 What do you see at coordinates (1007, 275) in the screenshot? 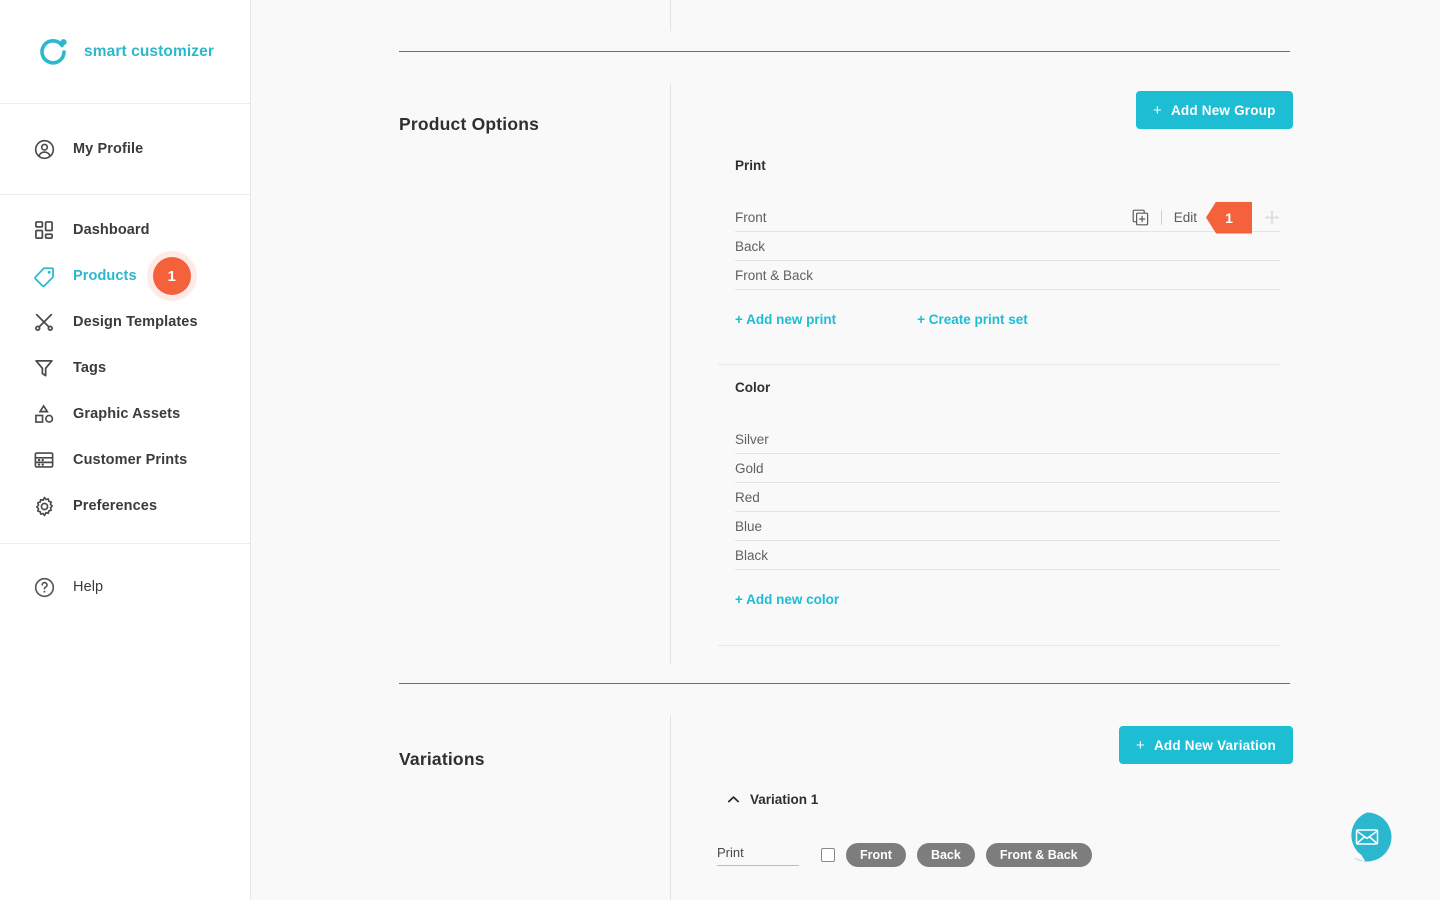
I see `option-row-front-and-back: Front & Back` at bounding box center [1007, 275].